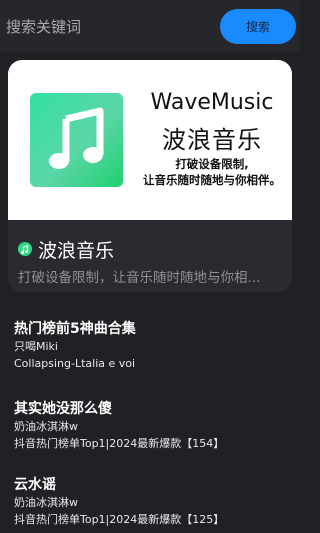  Describe the element at coordinates (152, 345) in the screenshot. I see `list-item: 热门榜前5神曲合集 只喝Miki Collapsing-Ltalia e voi` at that location.